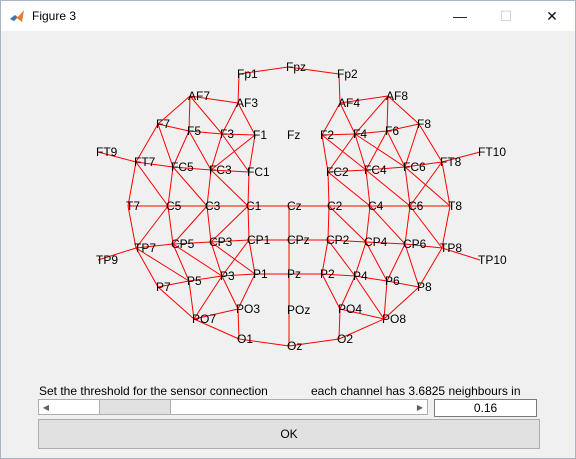 Image resolution: width=576 pixels, height=459 pixels. I want to click on sensor-label-c1: C1, so click(254, 206).